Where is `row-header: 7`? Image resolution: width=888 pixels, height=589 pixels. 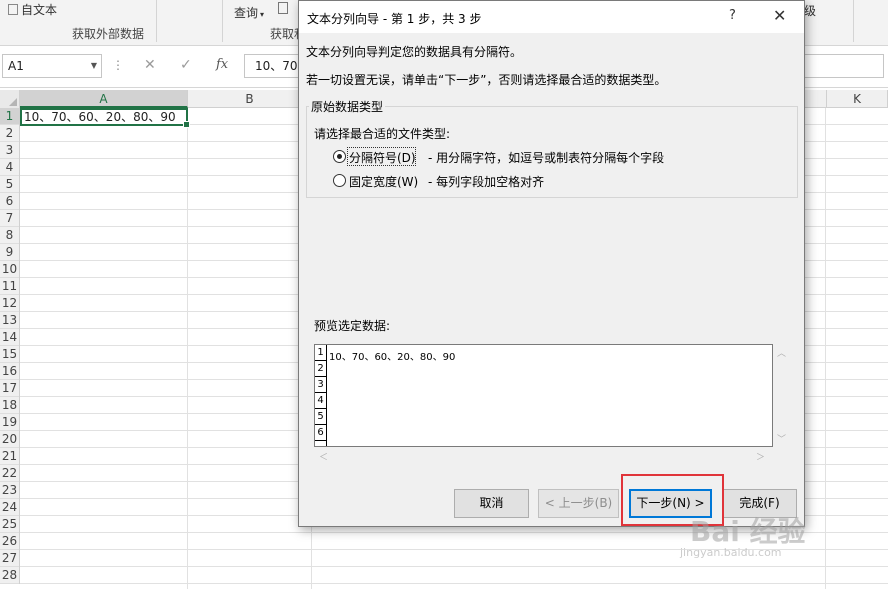
row-header: 7 is located at coordinates (9, 218).